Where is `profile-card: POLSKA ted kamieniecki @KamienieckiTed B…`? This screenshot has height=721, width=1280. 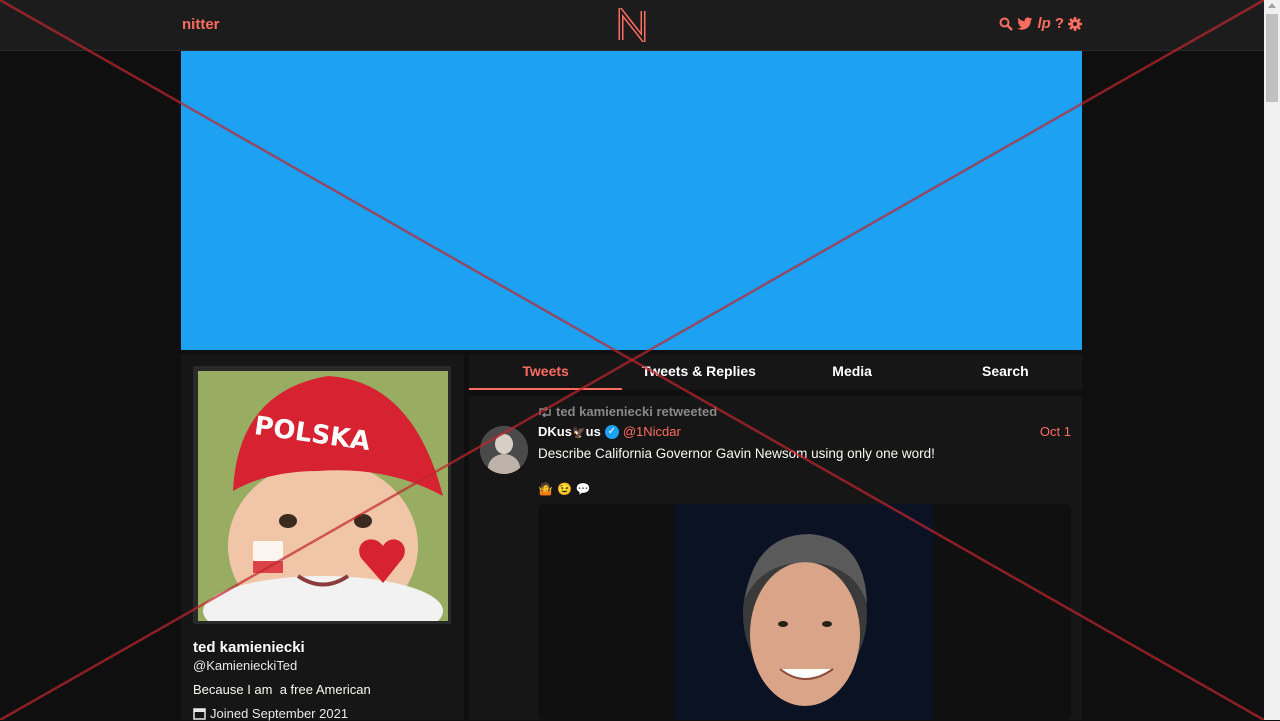
profile-card: POLSKA ted kamieniecki @KamienieckiTed B… is located at coordinates (322, 537).